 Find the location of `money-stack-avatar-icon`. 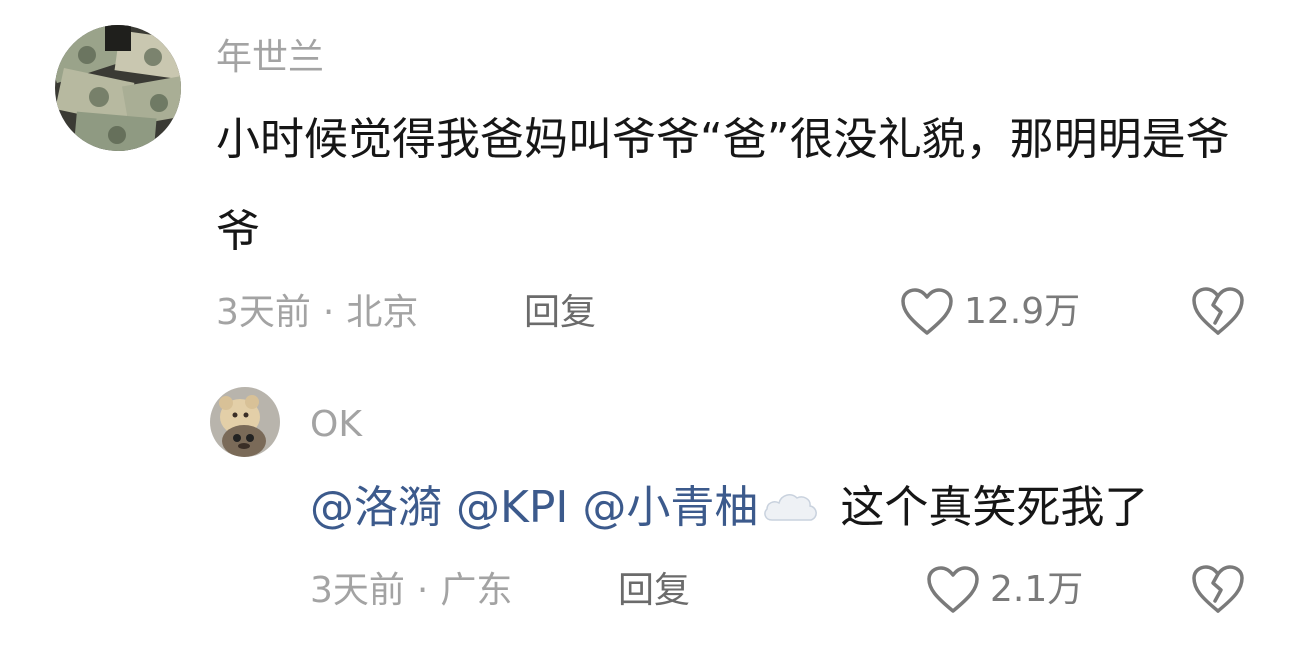

money-stack-avatar-icon is located at coordinates (118, 88).